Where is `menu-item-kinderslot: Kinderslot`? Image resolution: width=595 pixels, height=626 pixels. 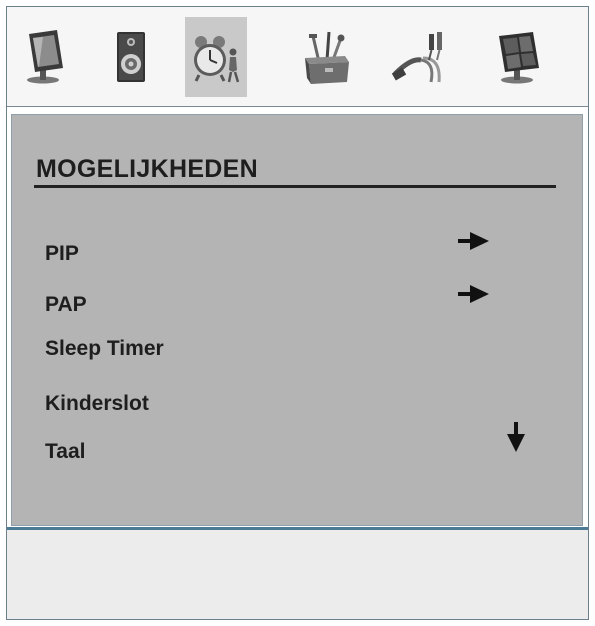
menu-item-kinderslot: Kinderslot is located at coordinates (97, 404).